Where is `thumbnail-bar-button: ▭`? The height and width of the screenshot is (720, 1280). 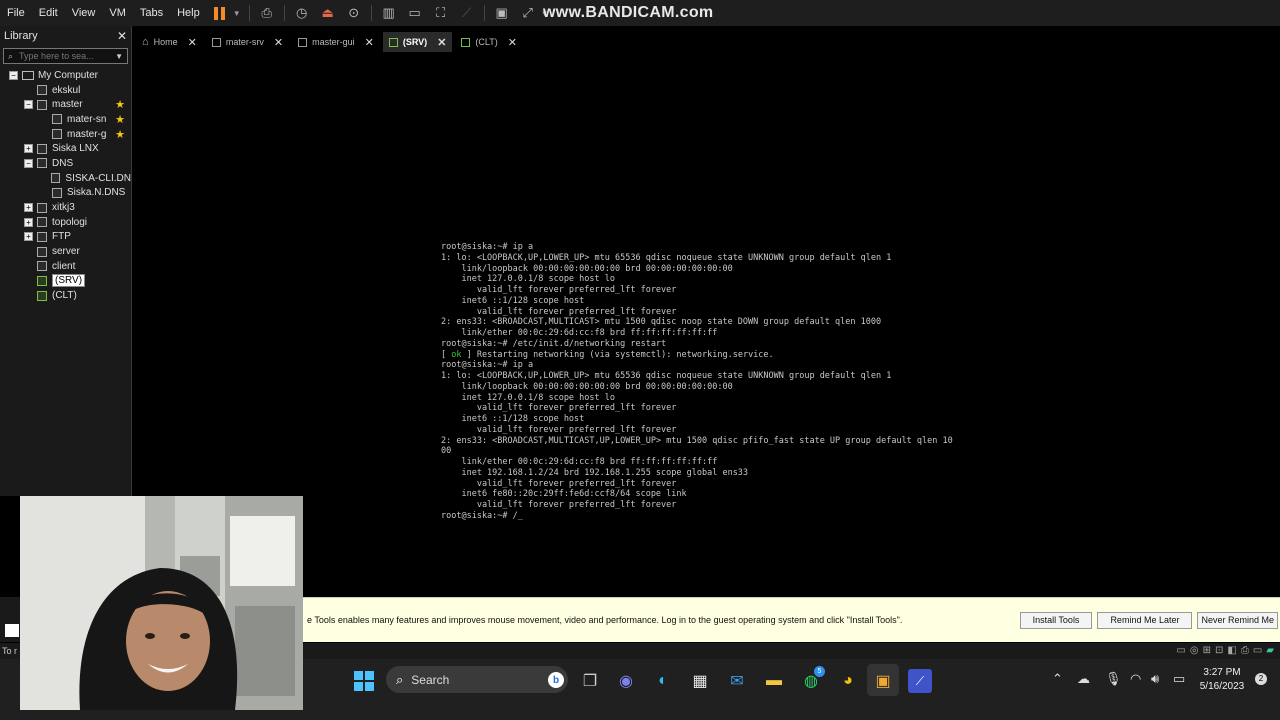 thumbnail-bar-button: ▭ is located at coordinates (415, 13).